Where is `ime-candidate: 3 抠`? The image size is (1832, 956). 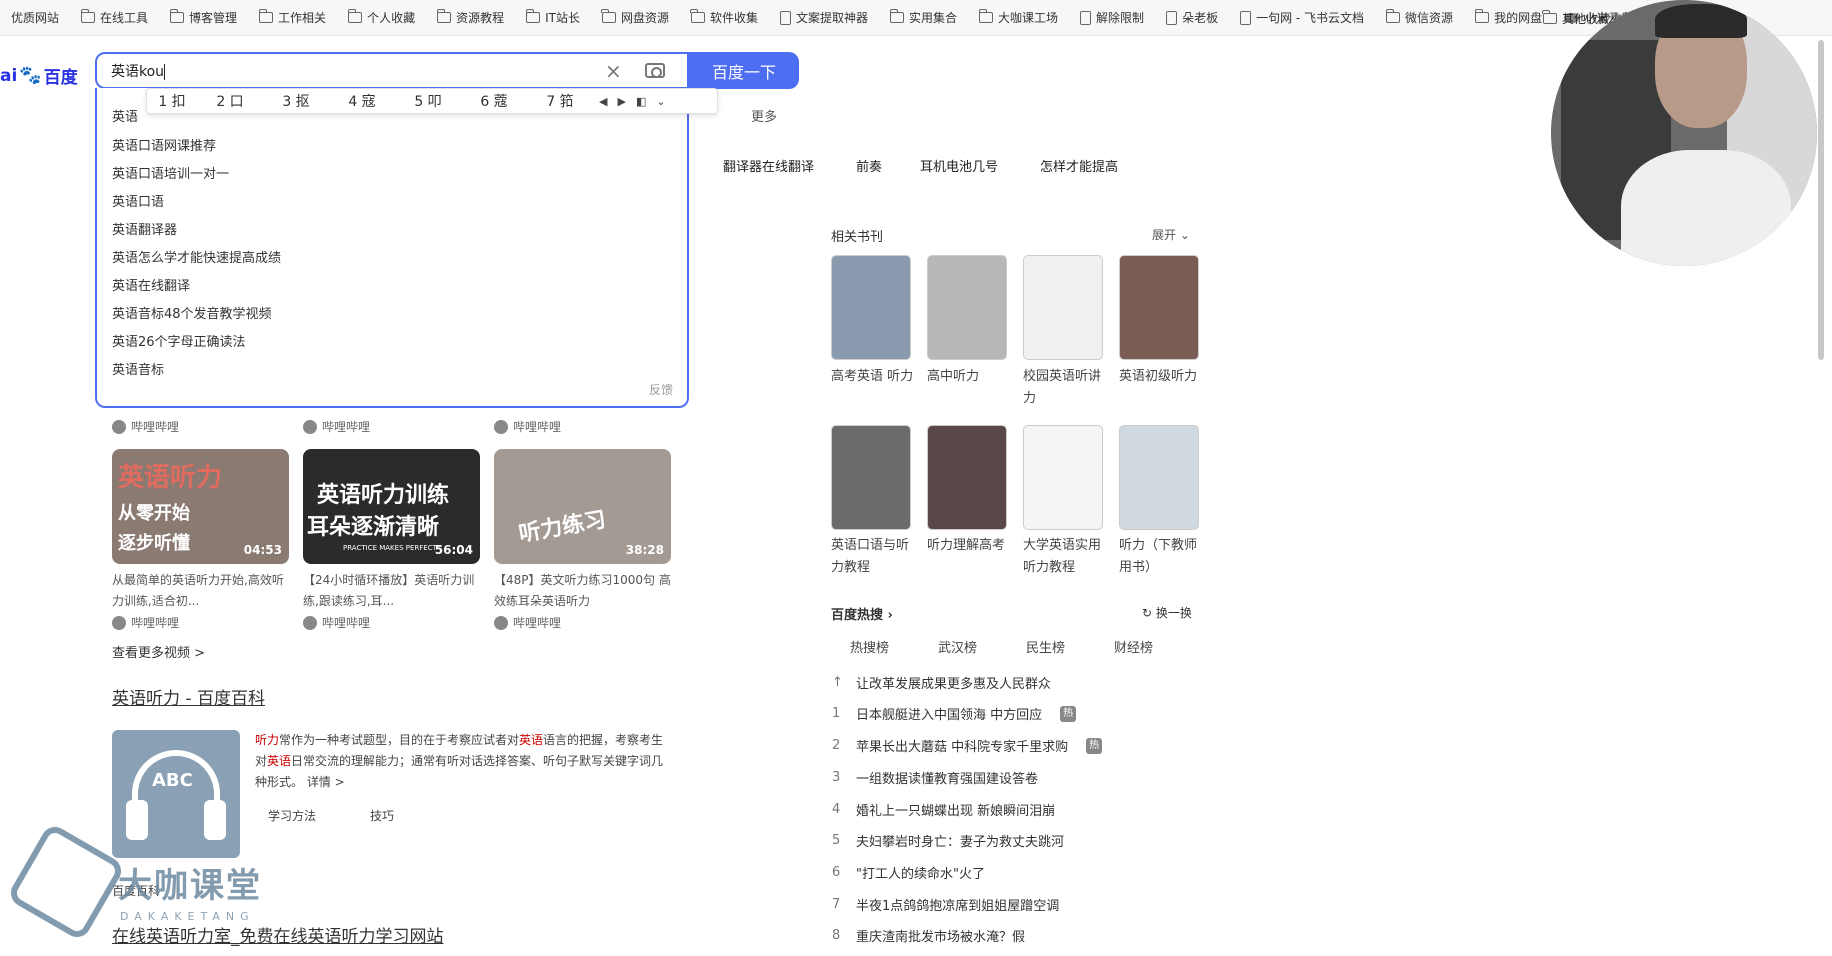 ime-candidate: 3 抠 is located at coordinates (296, 101).